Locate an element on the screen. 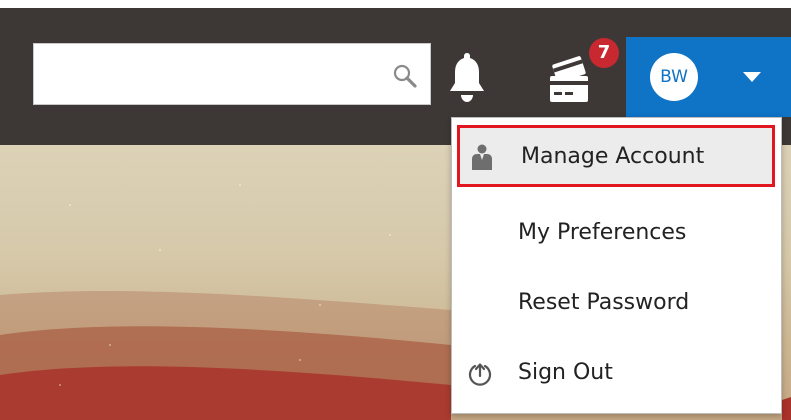 This screenshot has height=420, width=791. menu-item-reset-password: Reset Password is located at coordinates (616, 303).